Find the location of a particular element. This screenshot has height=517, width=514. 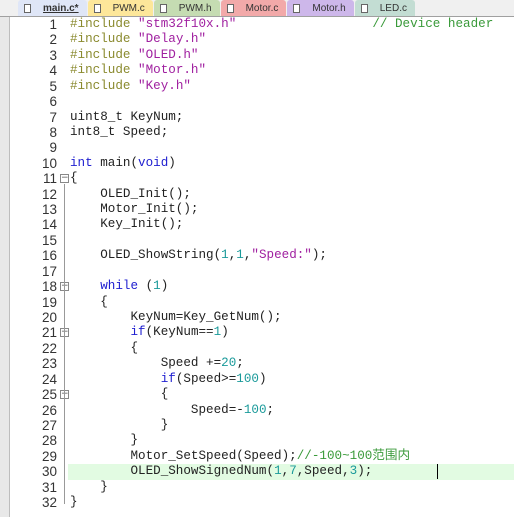

code-line: 32} is located at coordinates (257, 503).